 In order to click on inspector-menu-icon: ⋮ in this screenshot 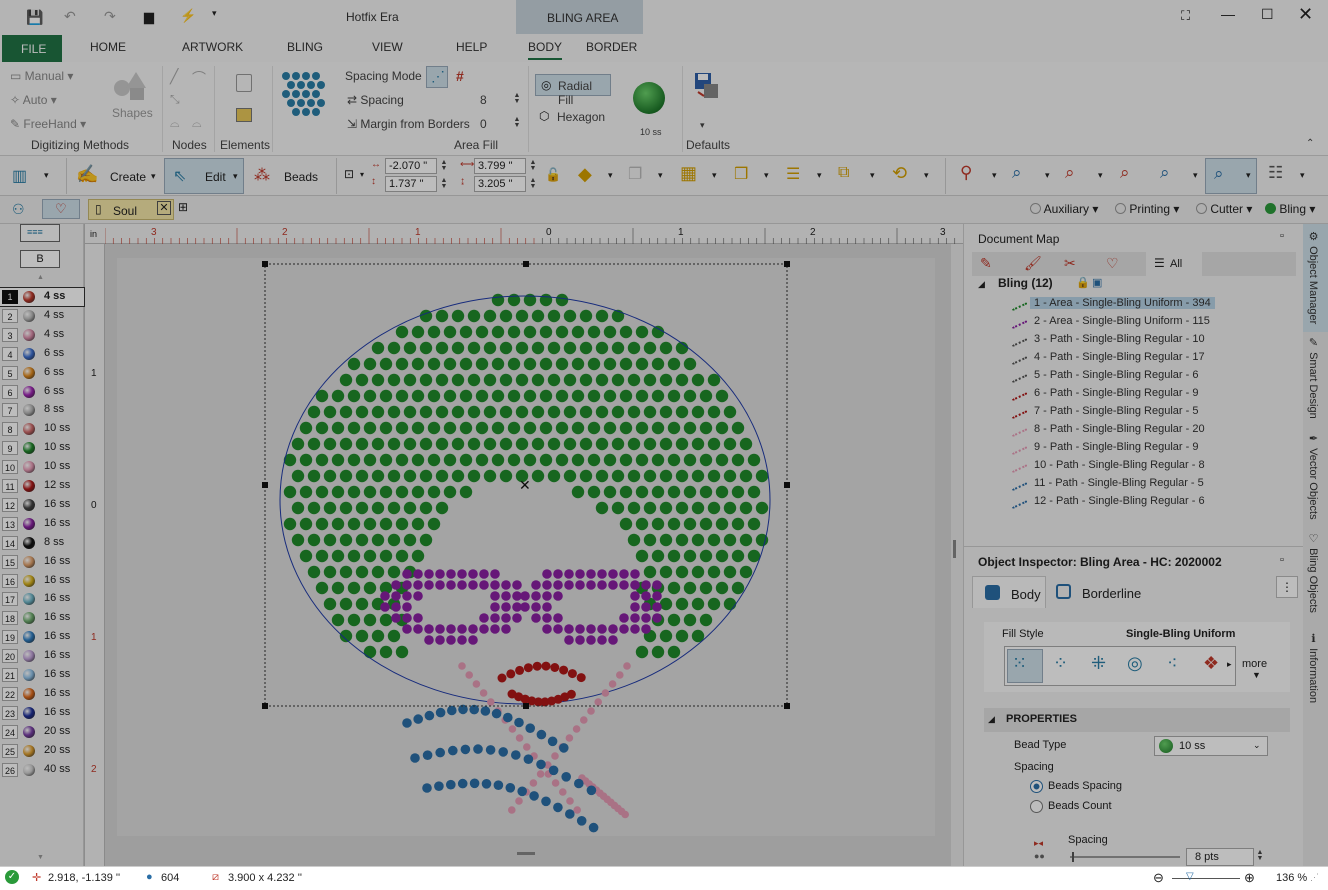, I will do `click(1287, 587)`.